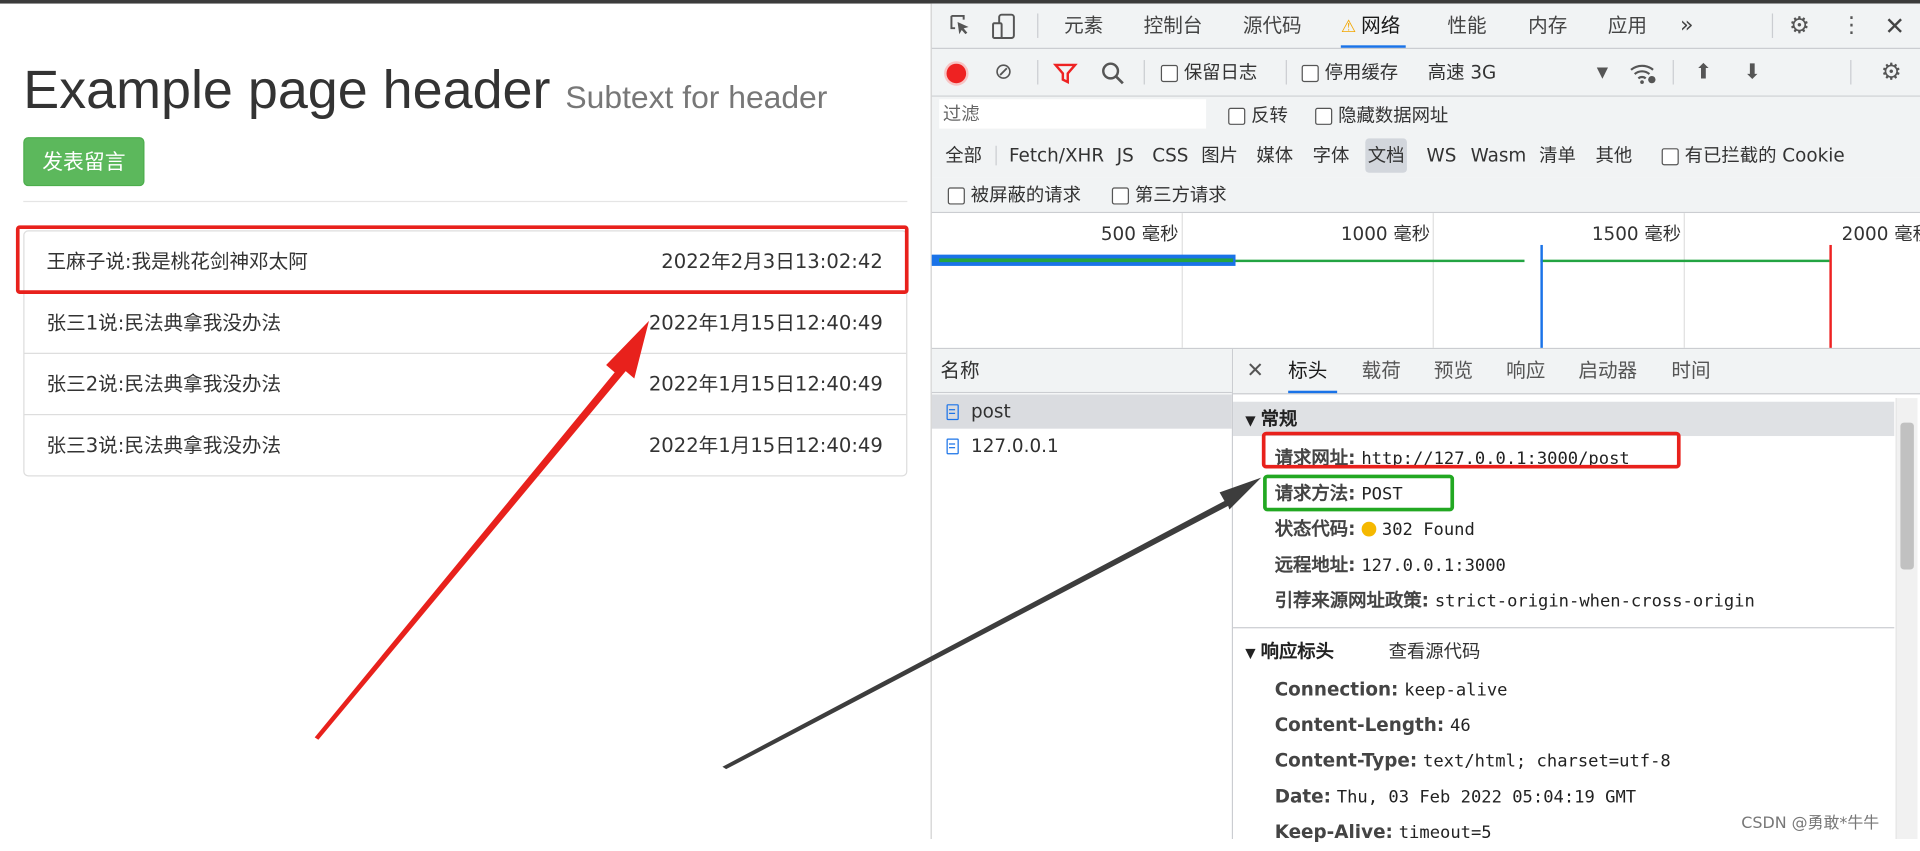 The width and height of the screenshot is (1920, 851). What do you see at coordinates (1471, 450) in the screenshot?
I see `highlight-request-url-box` at bounding box center [1471, 450].